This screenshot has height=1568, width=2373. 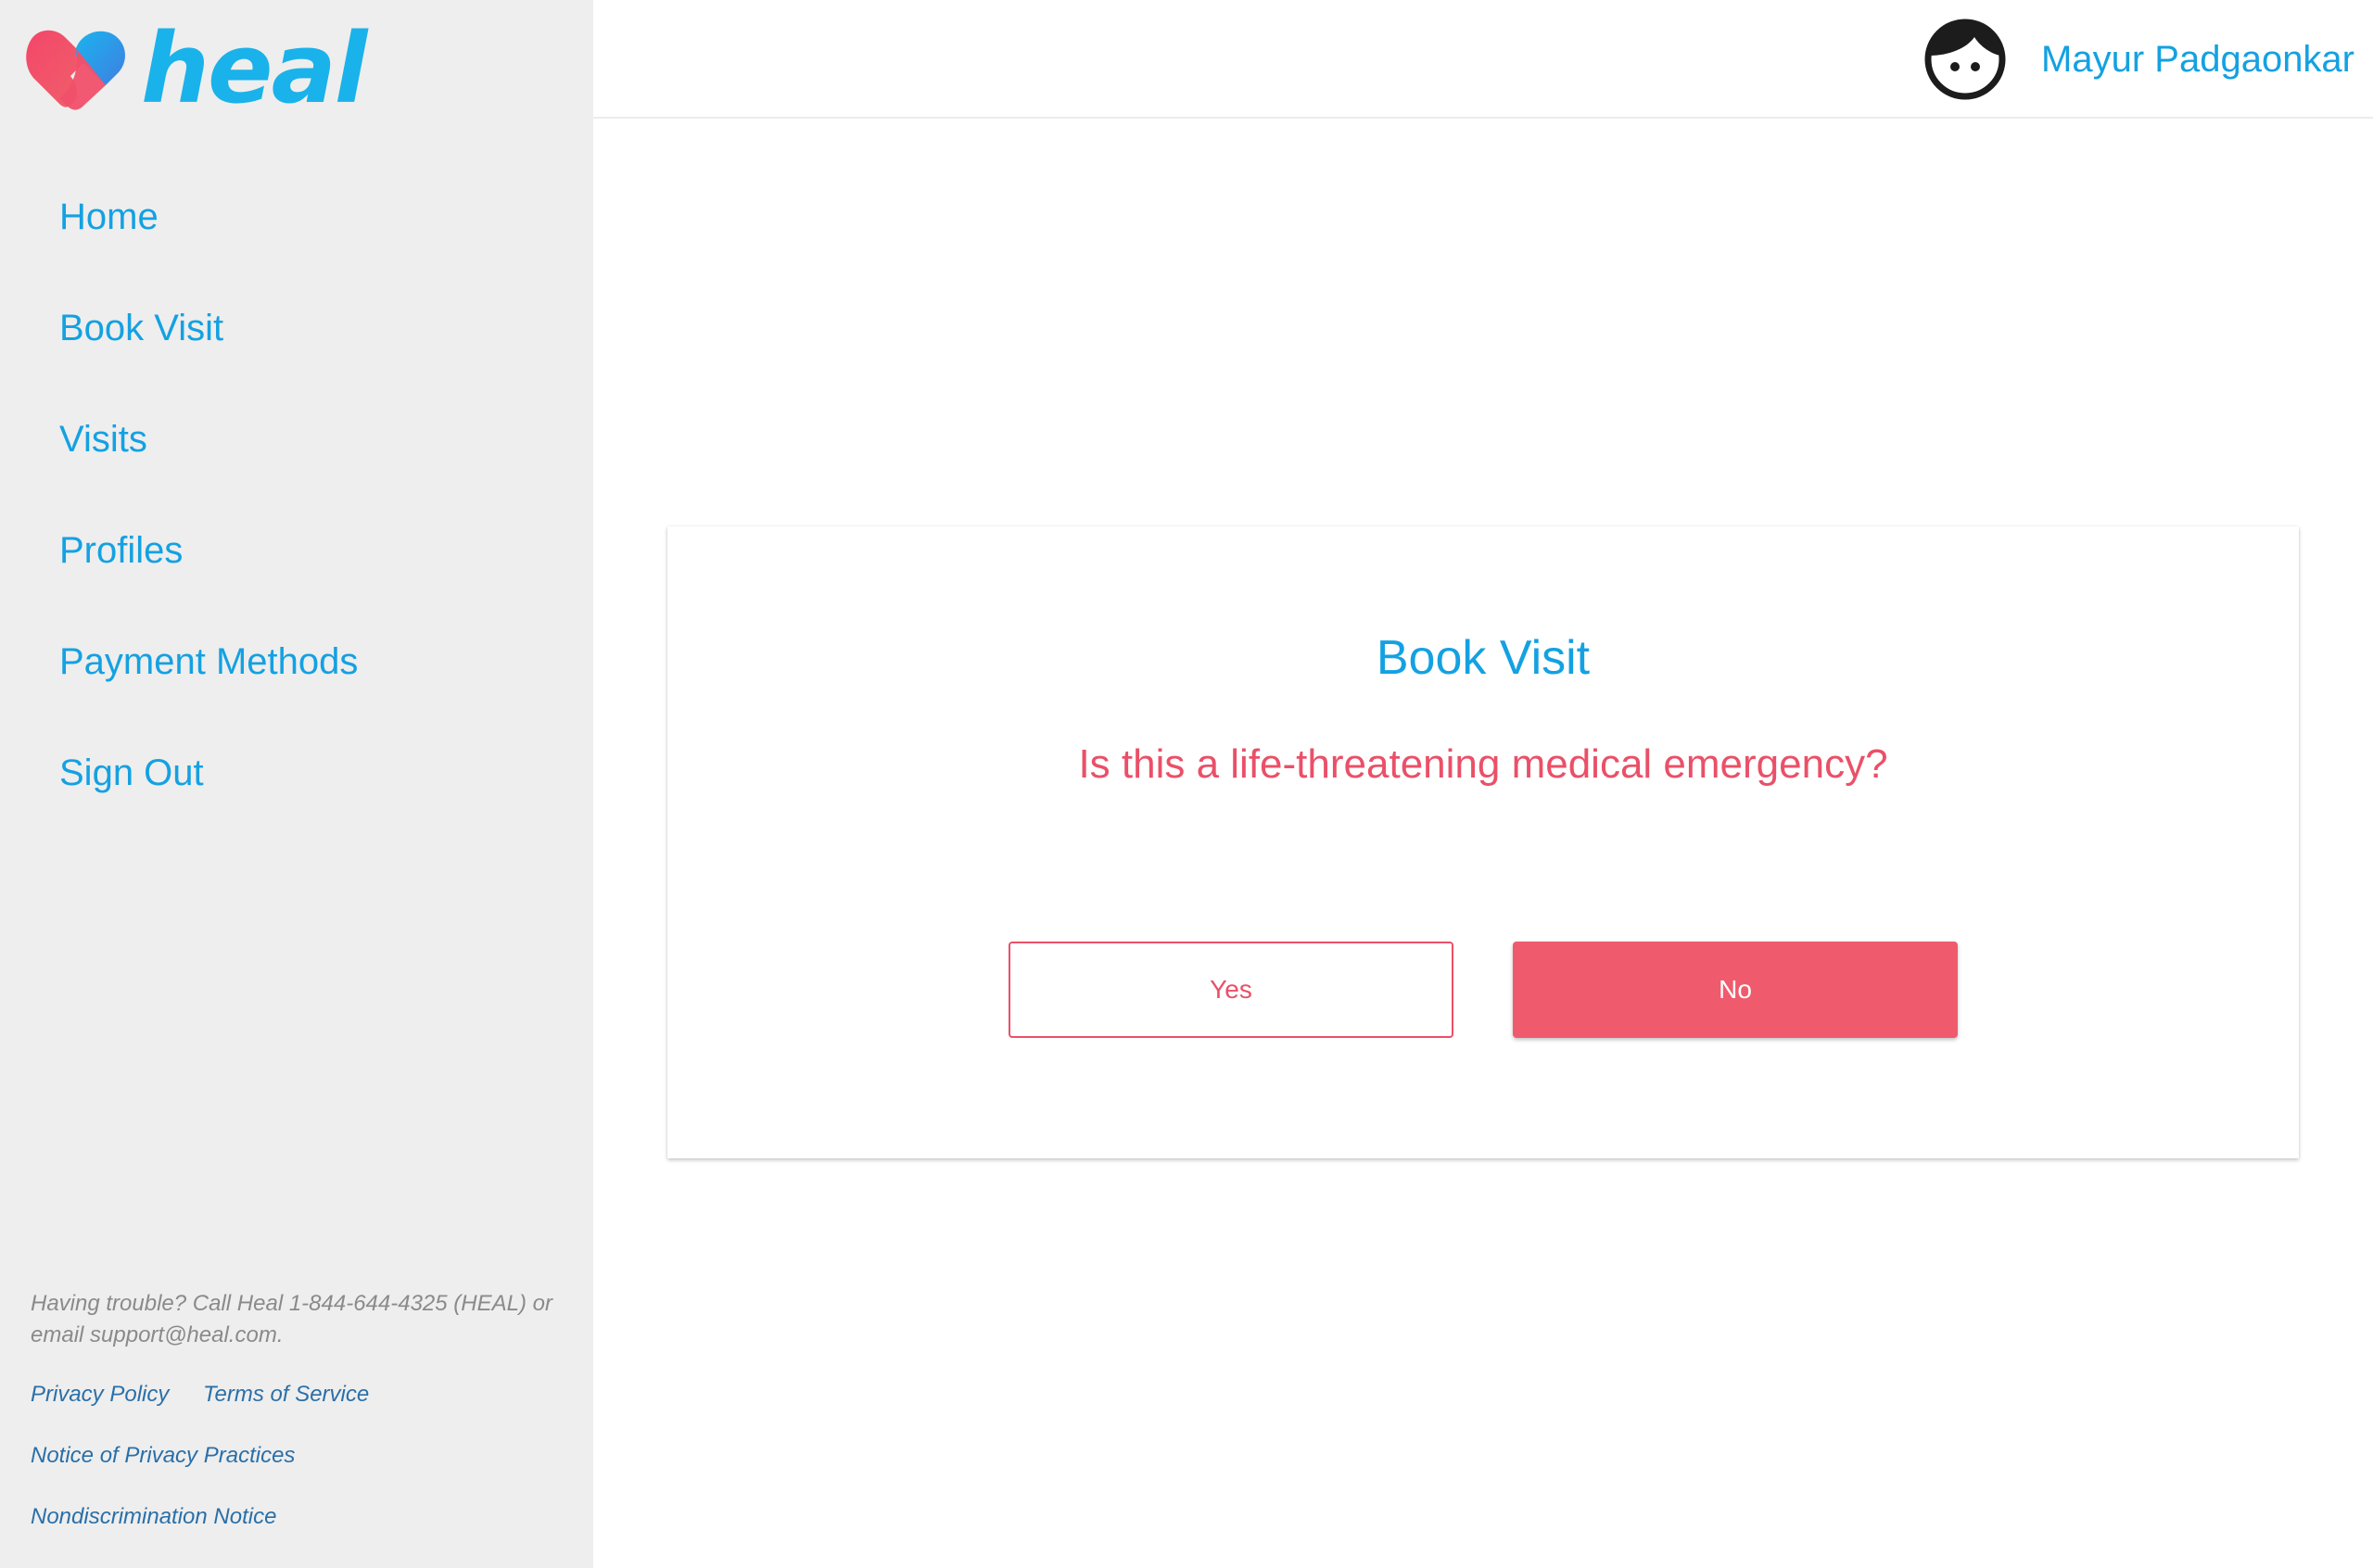 I want to click on footer-row: Notice of Privacy Practices, so click(x=299, y=1470).